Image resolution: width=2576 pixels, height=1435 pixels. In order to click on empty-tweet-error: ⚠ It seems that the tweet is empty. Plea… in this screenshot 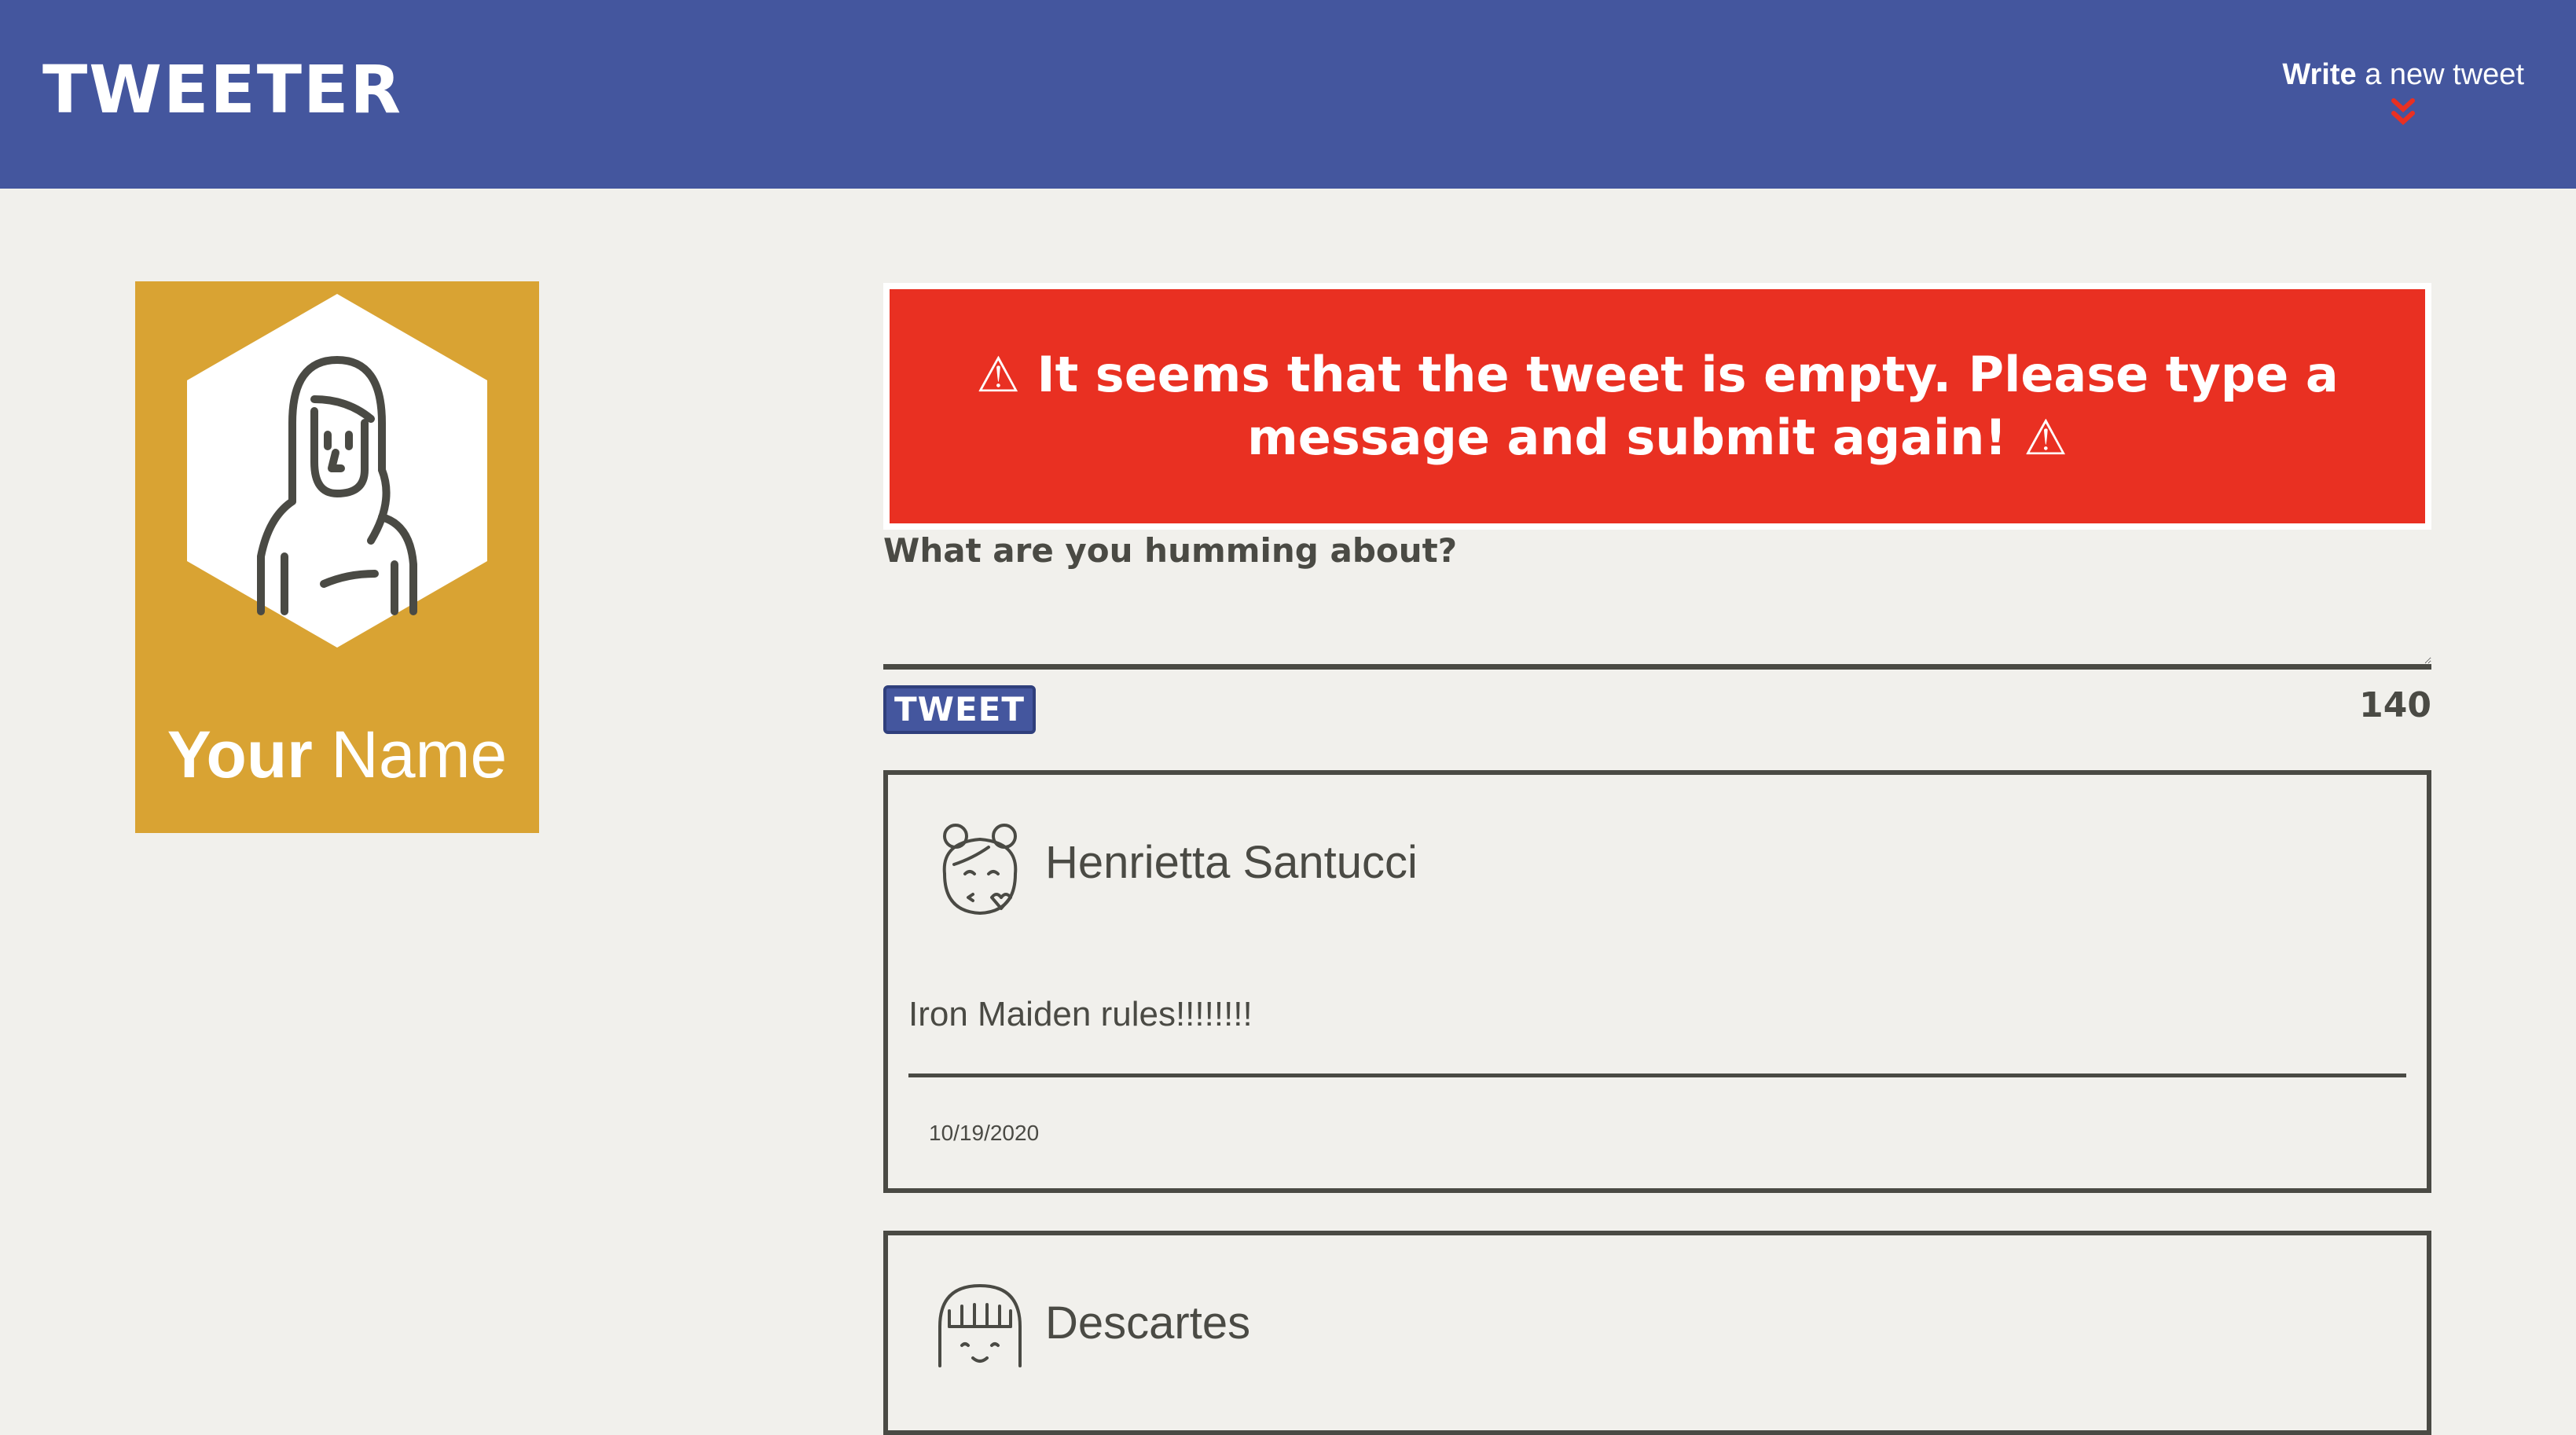, I will do `click(1657, 406)`.